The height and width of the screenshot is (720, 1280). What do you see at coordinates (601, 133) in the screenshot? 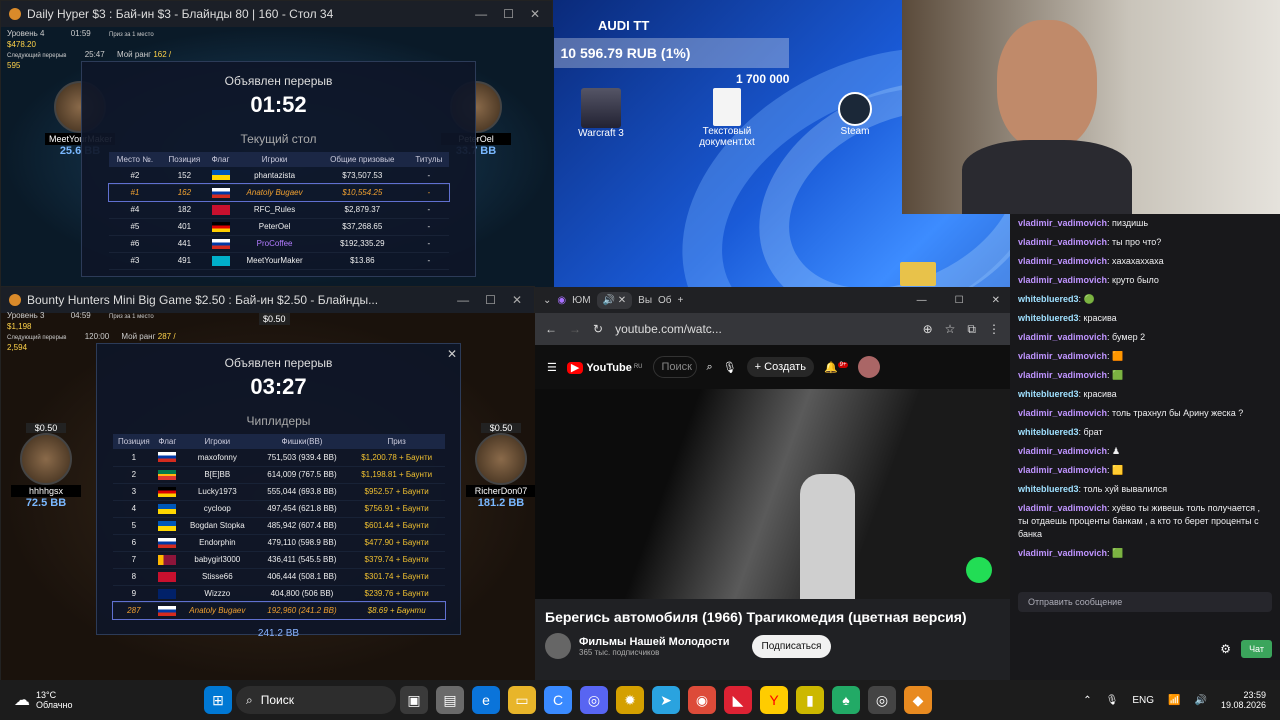
I see `desktop-icon-label: Warcraft 3` at bounding box center [601, 133].